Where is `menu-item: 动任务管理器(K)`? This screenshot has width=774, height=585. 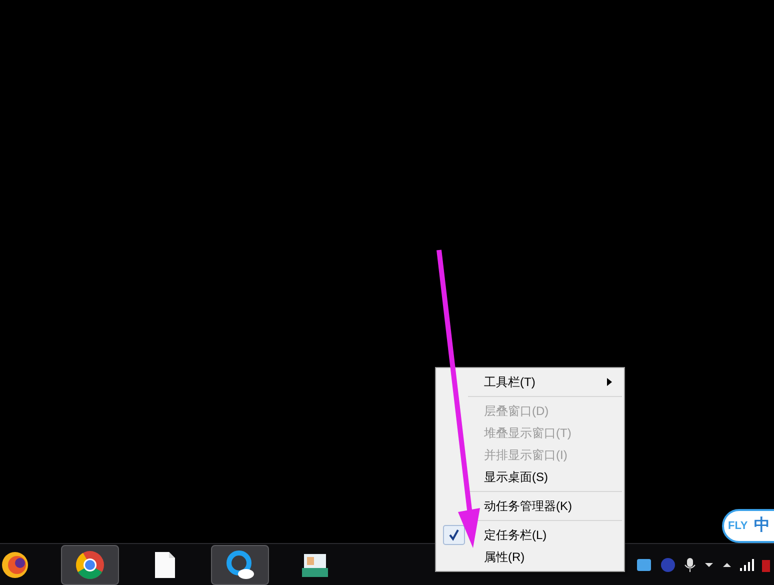
menu-item: 动任务管理器(K) is located at coordinates (530, 506).